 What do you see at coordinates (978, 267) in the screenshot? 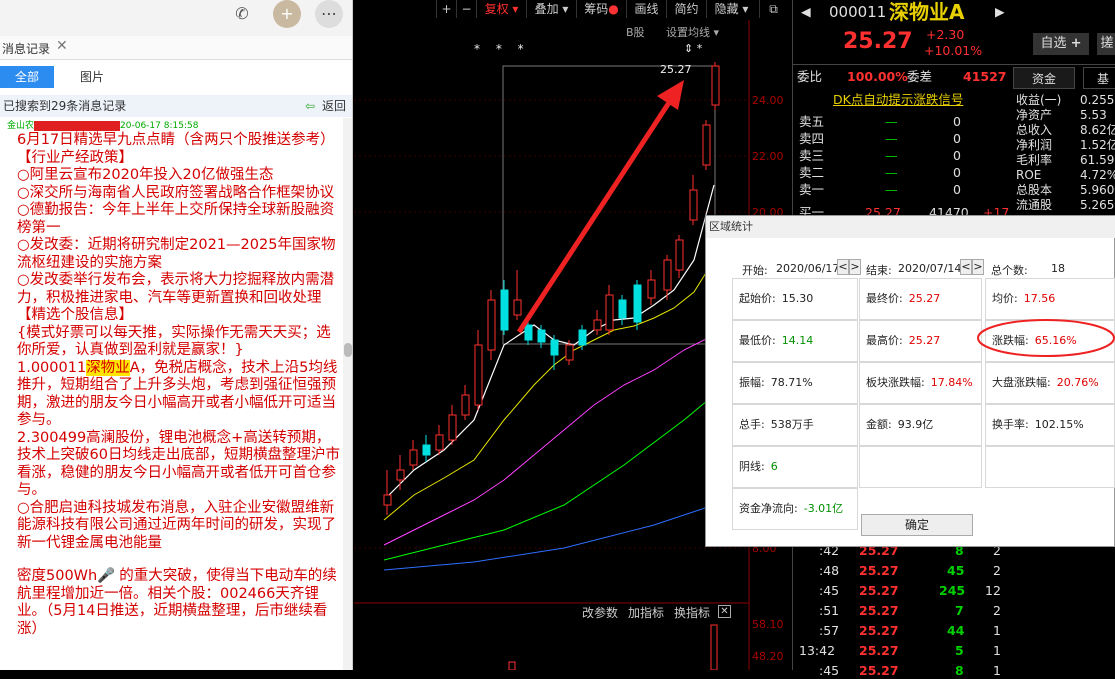
I see `end-next-button: >` at bounding box center [978, 267].